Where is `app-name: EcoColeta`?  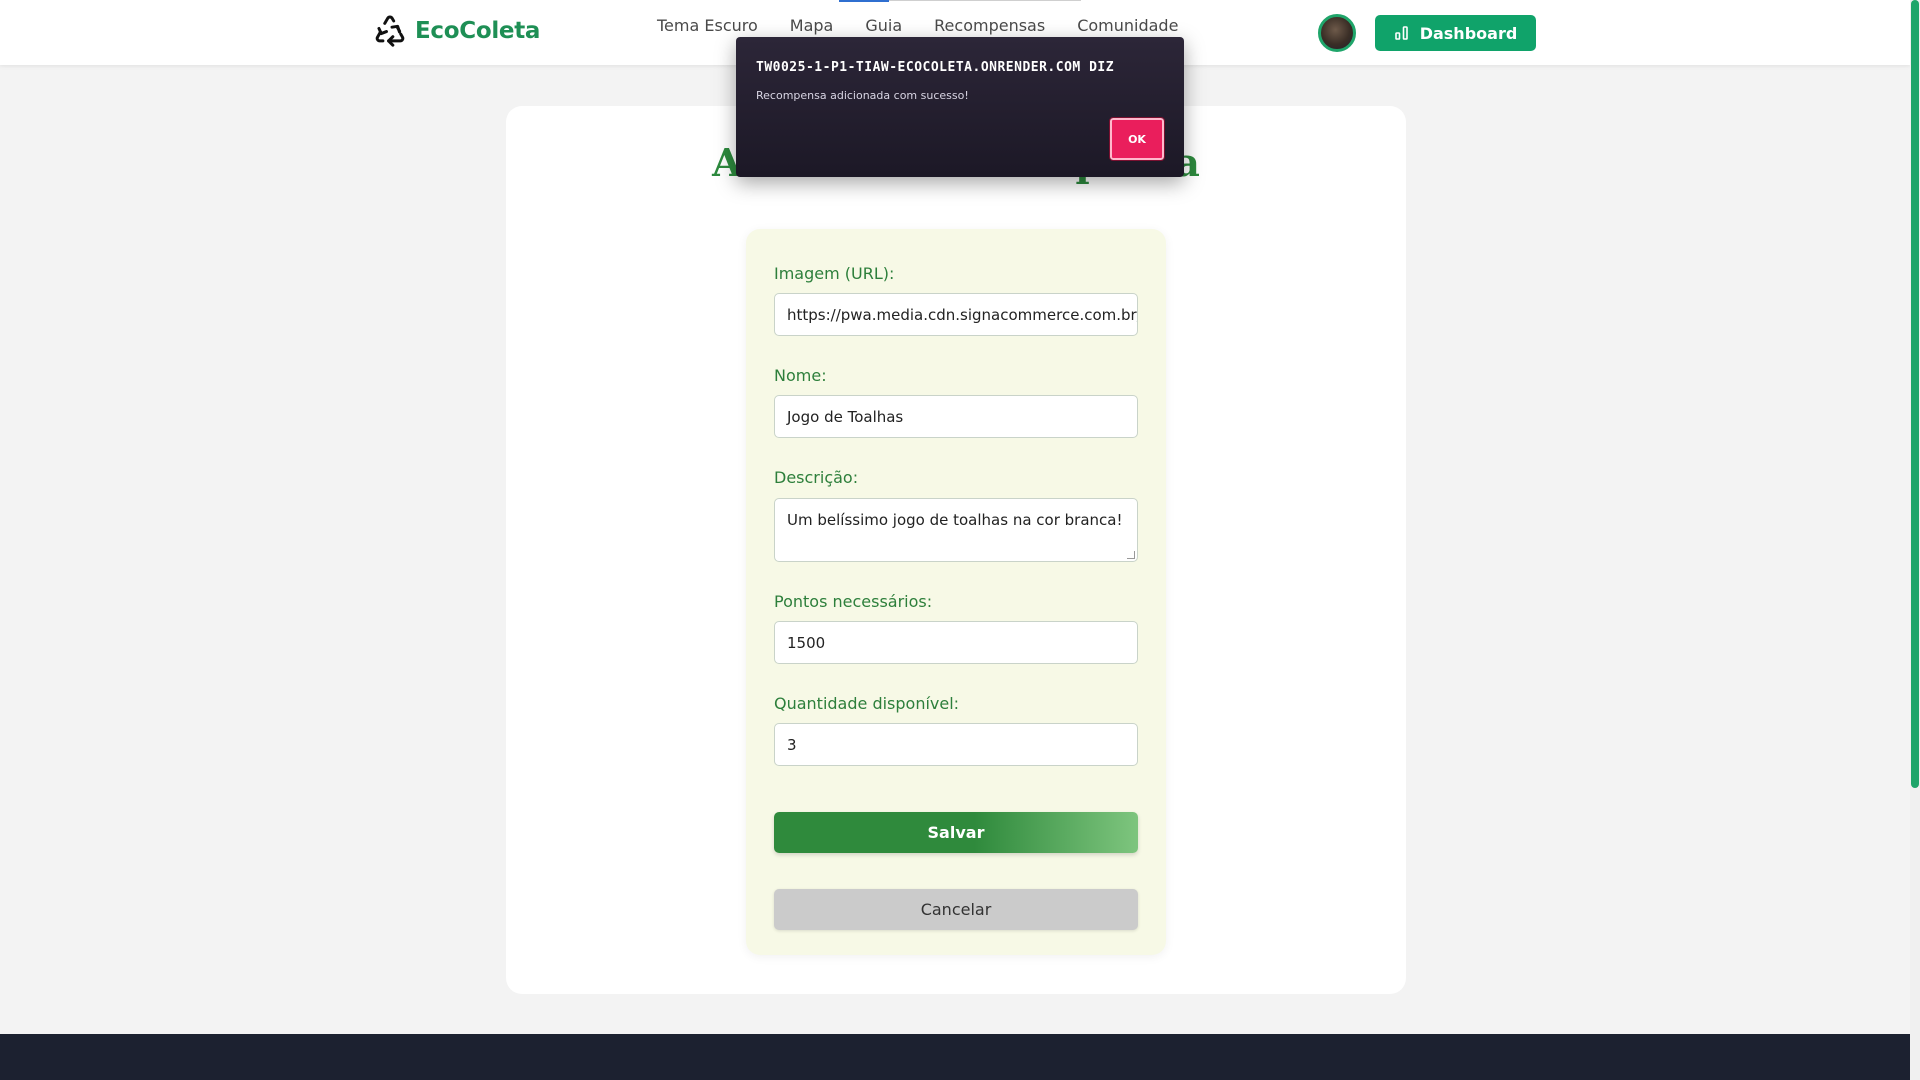 app-name: EcoColeta is located at coordinates (478, 31).